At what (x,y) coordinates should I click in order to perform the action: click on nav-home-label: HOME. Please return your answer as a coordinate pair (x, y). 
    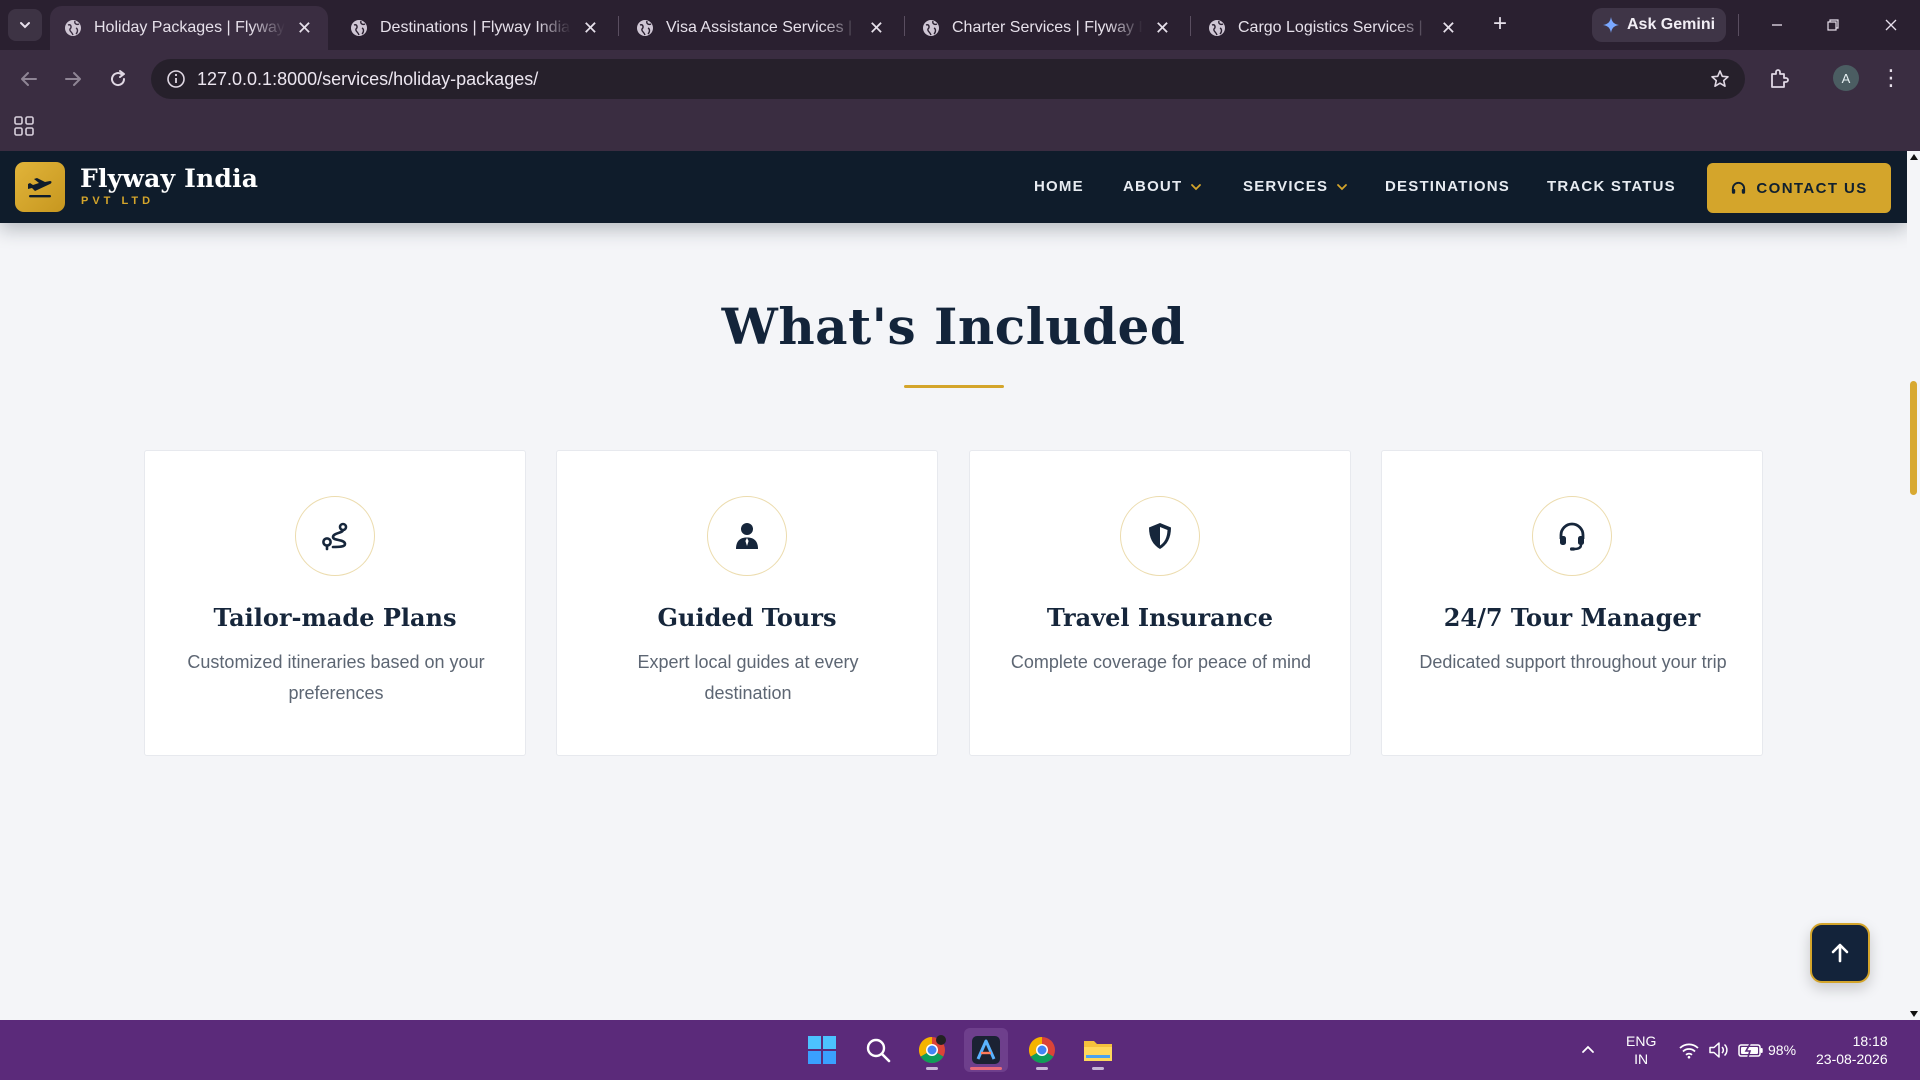
    Looking at the image, I should click on (1059, 186).